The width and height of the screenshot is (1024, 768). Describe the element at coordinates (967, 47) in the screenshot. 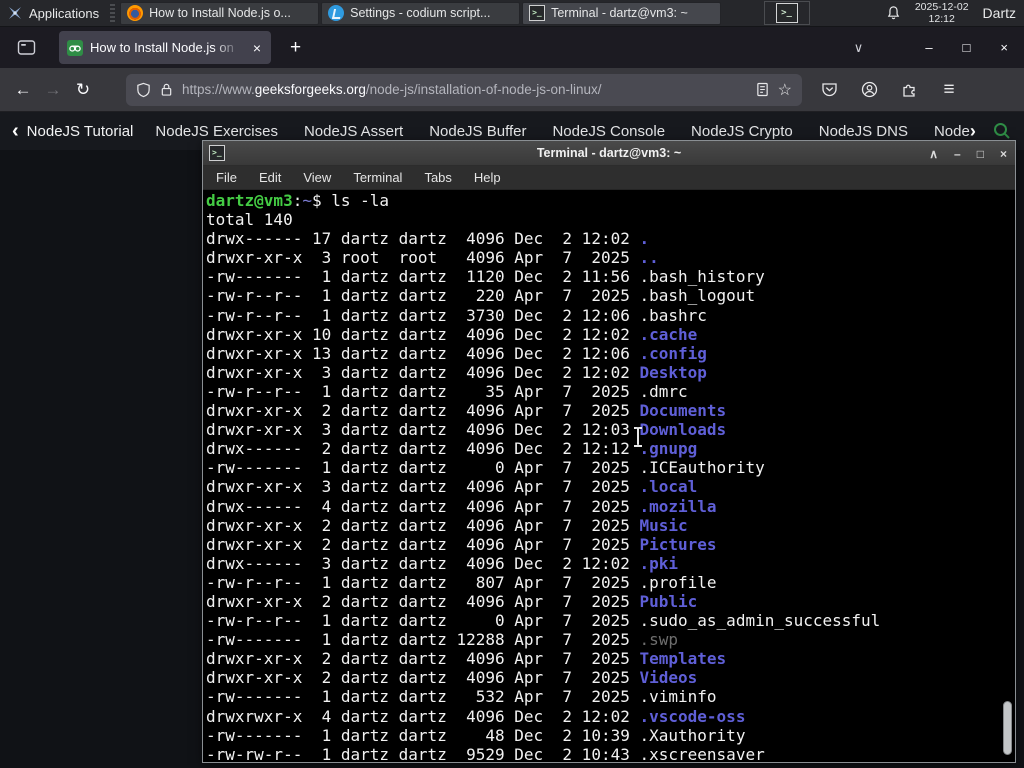

I see `browser-maximize-button: □` at that location.